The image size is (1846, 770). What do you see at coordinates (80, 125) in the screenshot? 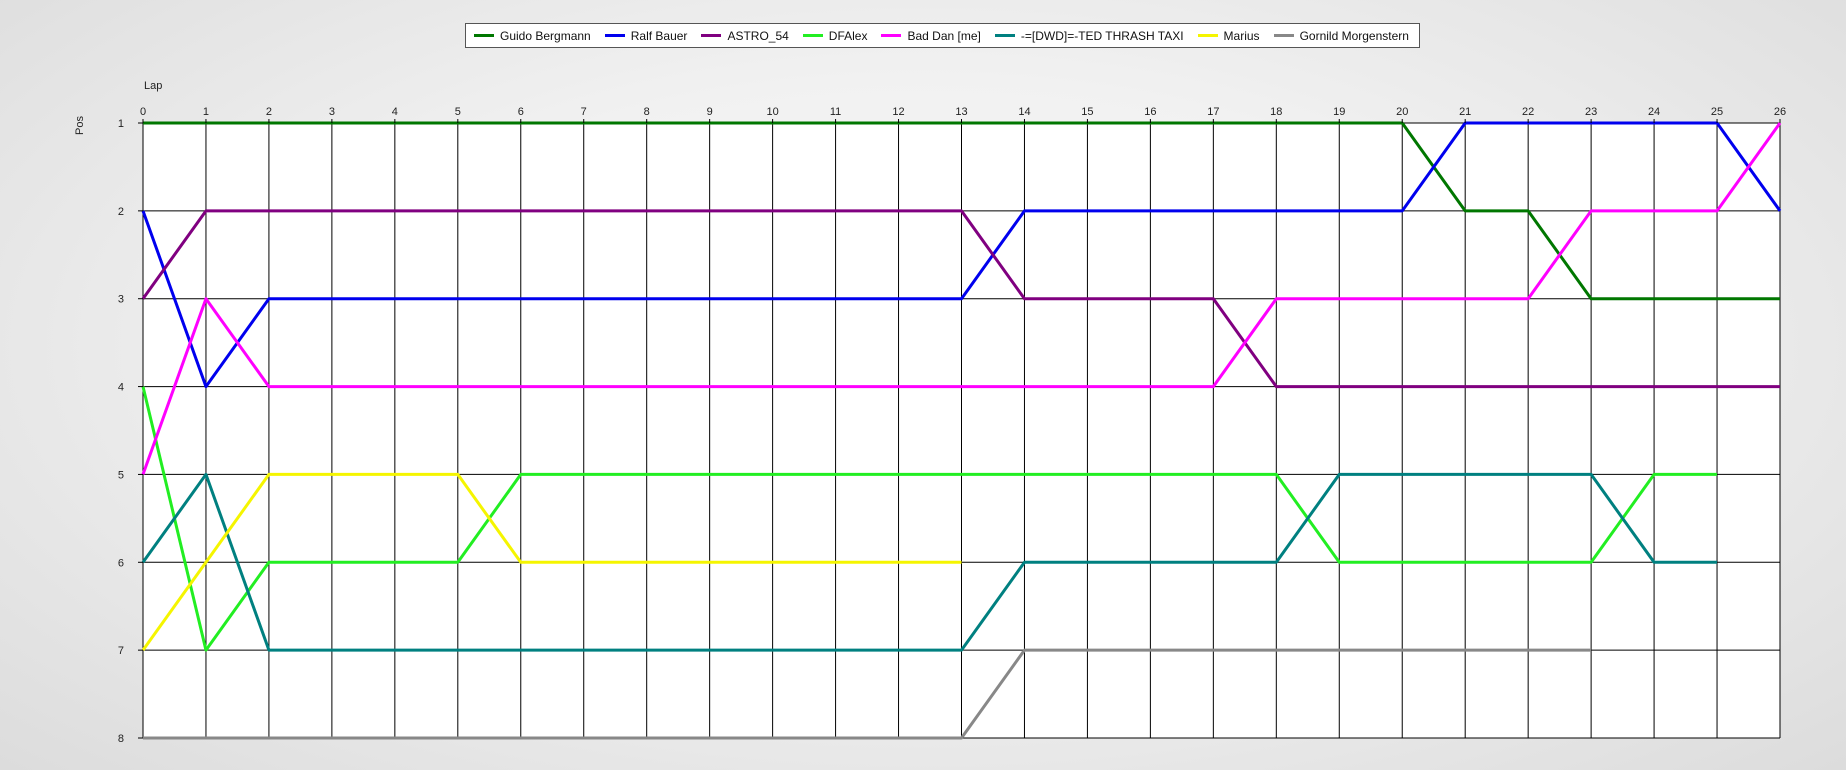
I see `y-axis-label: Pos` at bounding box center [80, 125].